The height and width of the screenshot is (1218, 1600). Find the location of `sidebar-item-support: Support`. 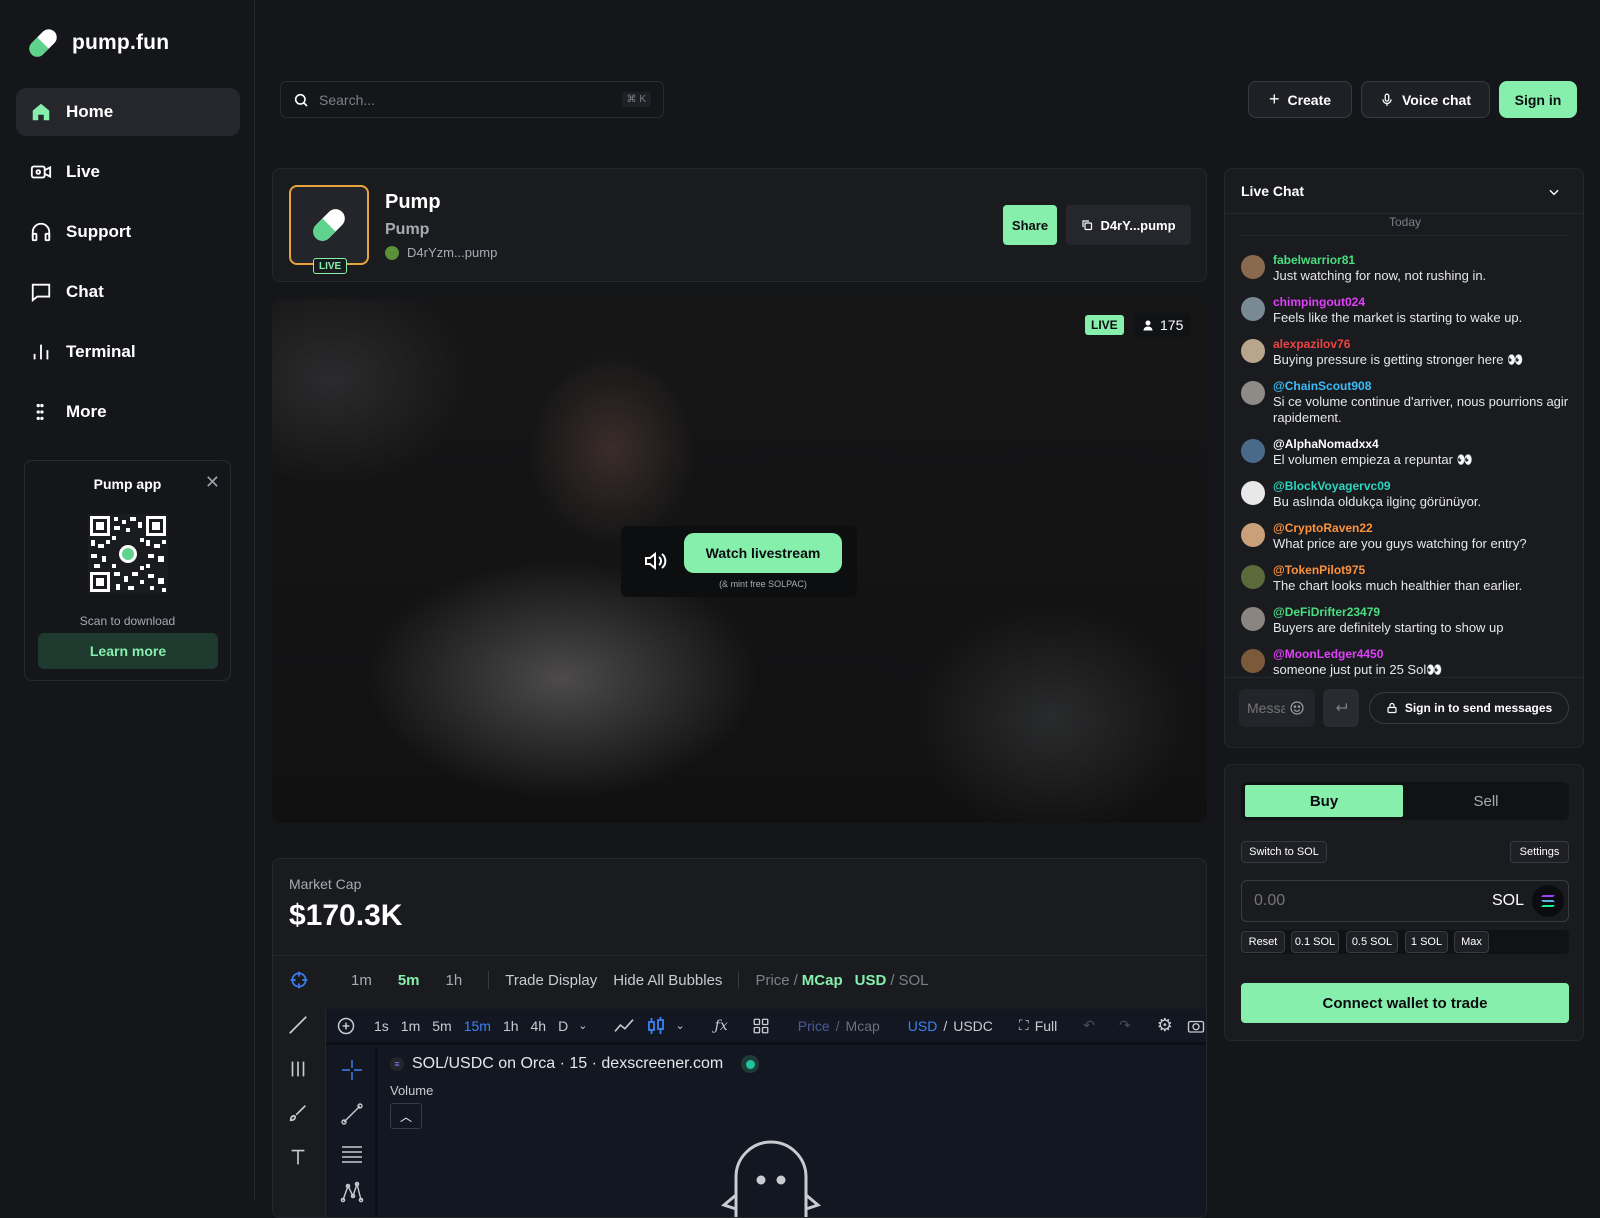

sidebar-item-support: Support is located at coordinates (128, 232).